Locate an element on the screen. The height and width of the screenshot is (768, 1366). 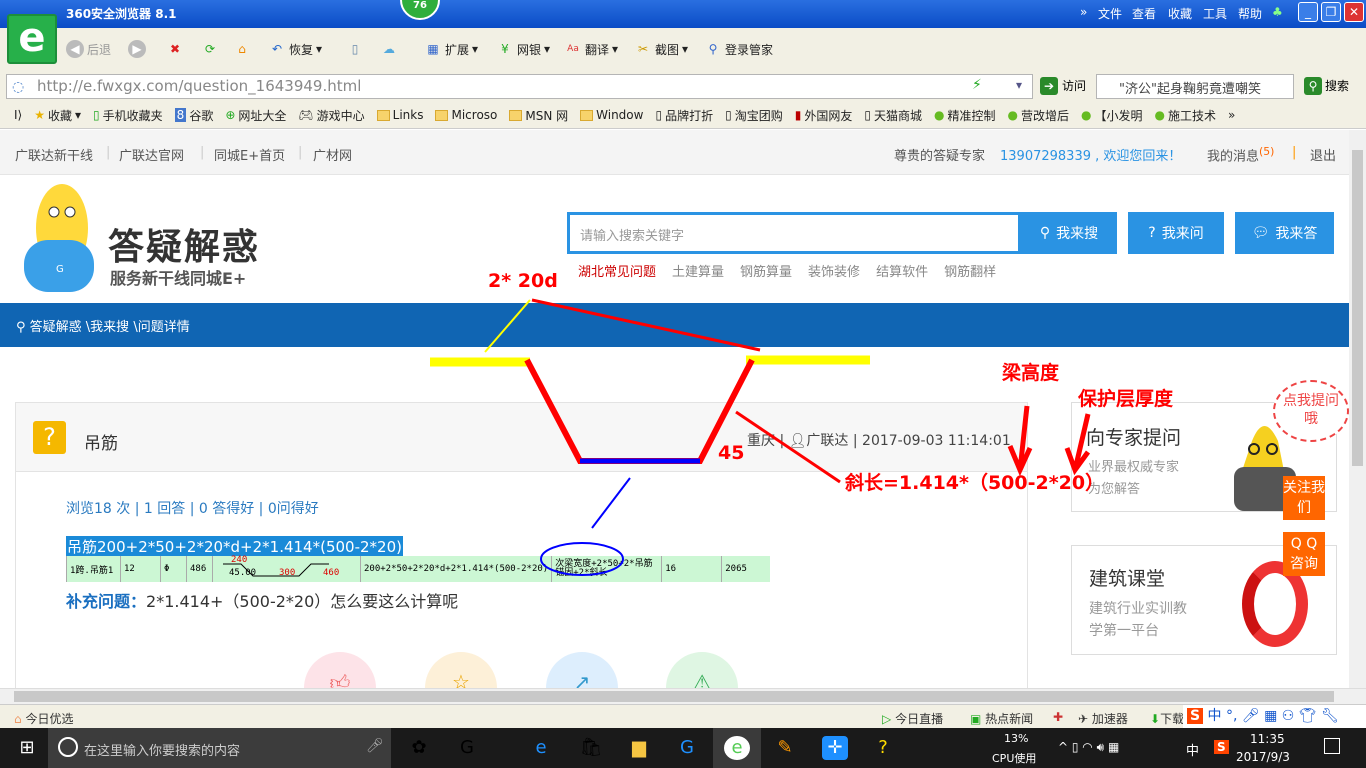
search-icon: ⚲ is located at coordinates (1313, 86).